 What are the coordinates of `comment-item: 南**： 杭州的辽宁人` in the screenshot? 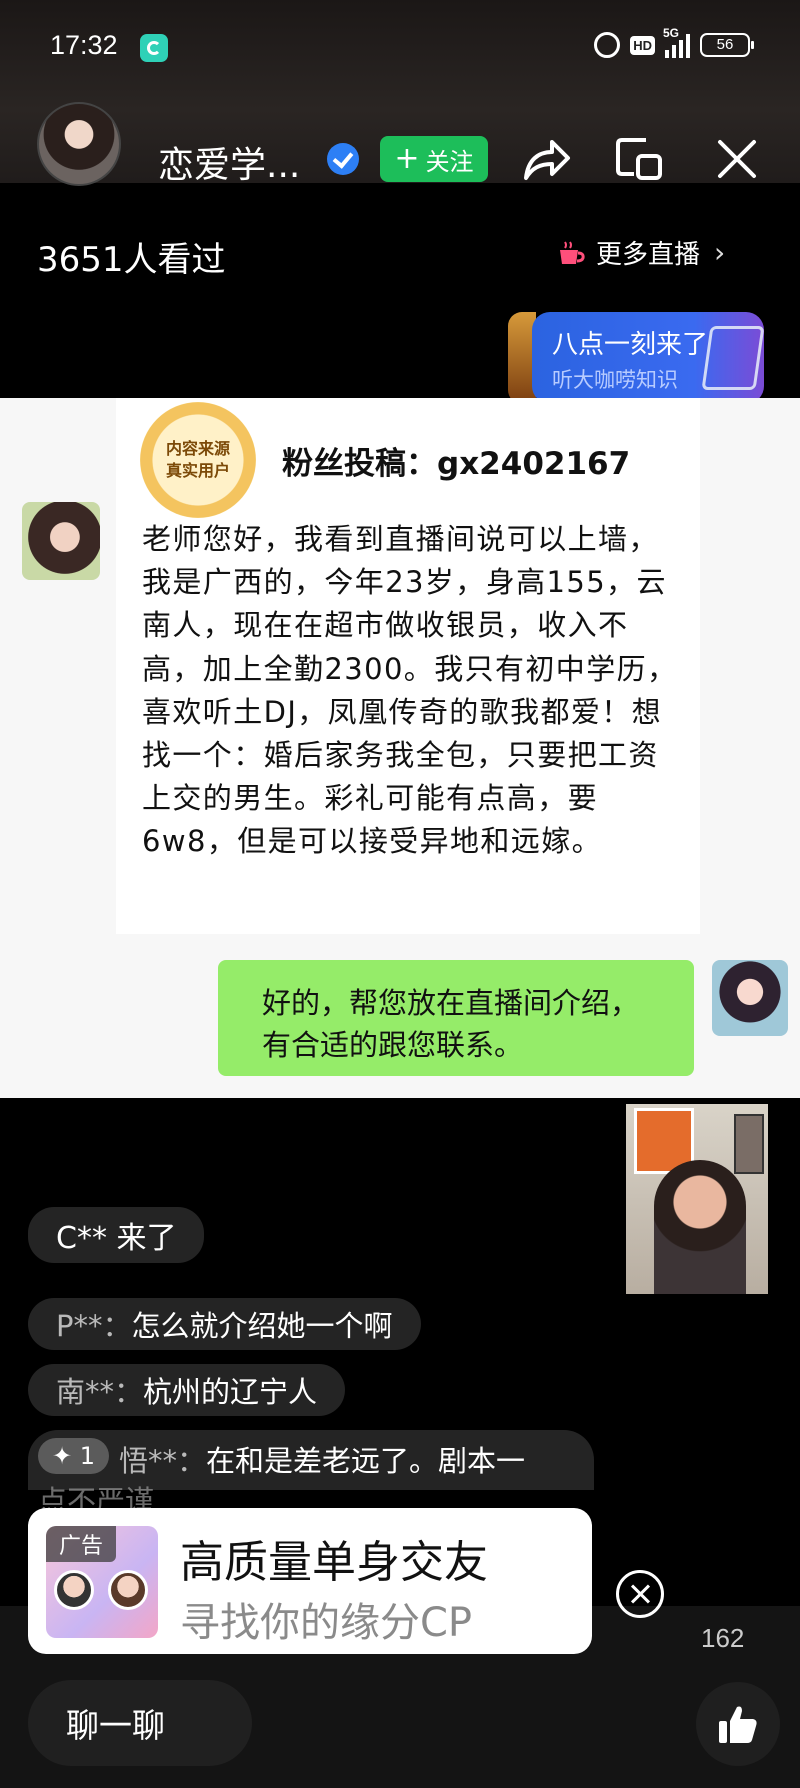 It's located at (187, 1390).